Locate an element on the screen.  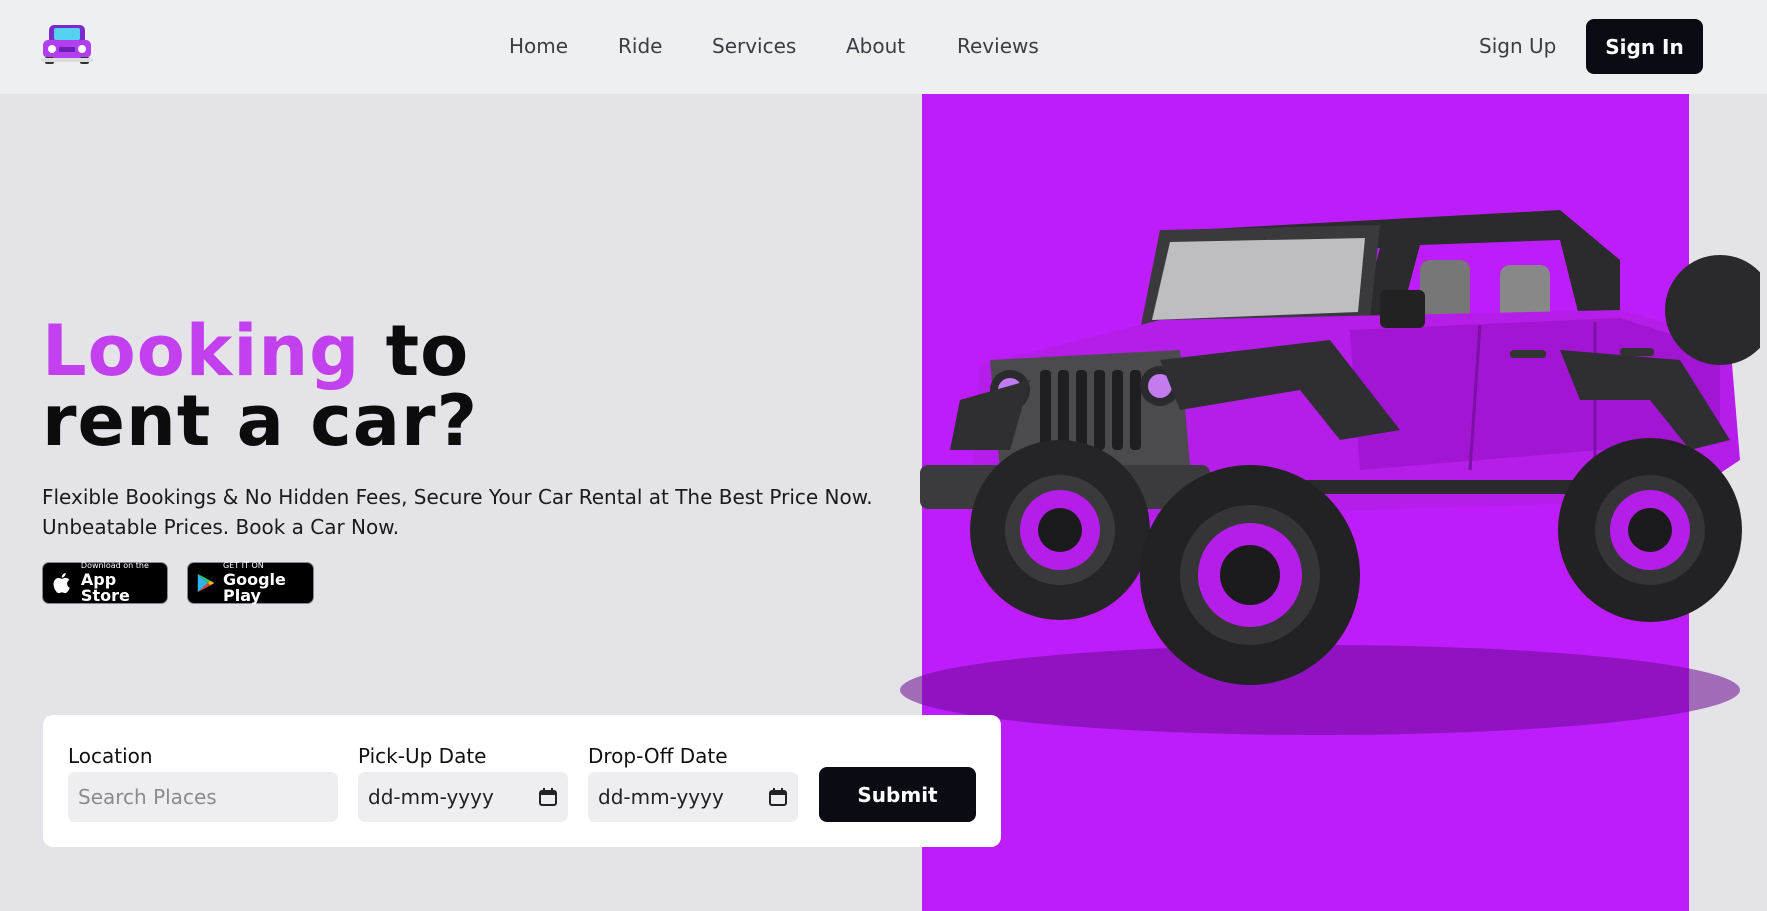
pickup-date-label: Pick-Up Date is located at coordinates (422, 756).